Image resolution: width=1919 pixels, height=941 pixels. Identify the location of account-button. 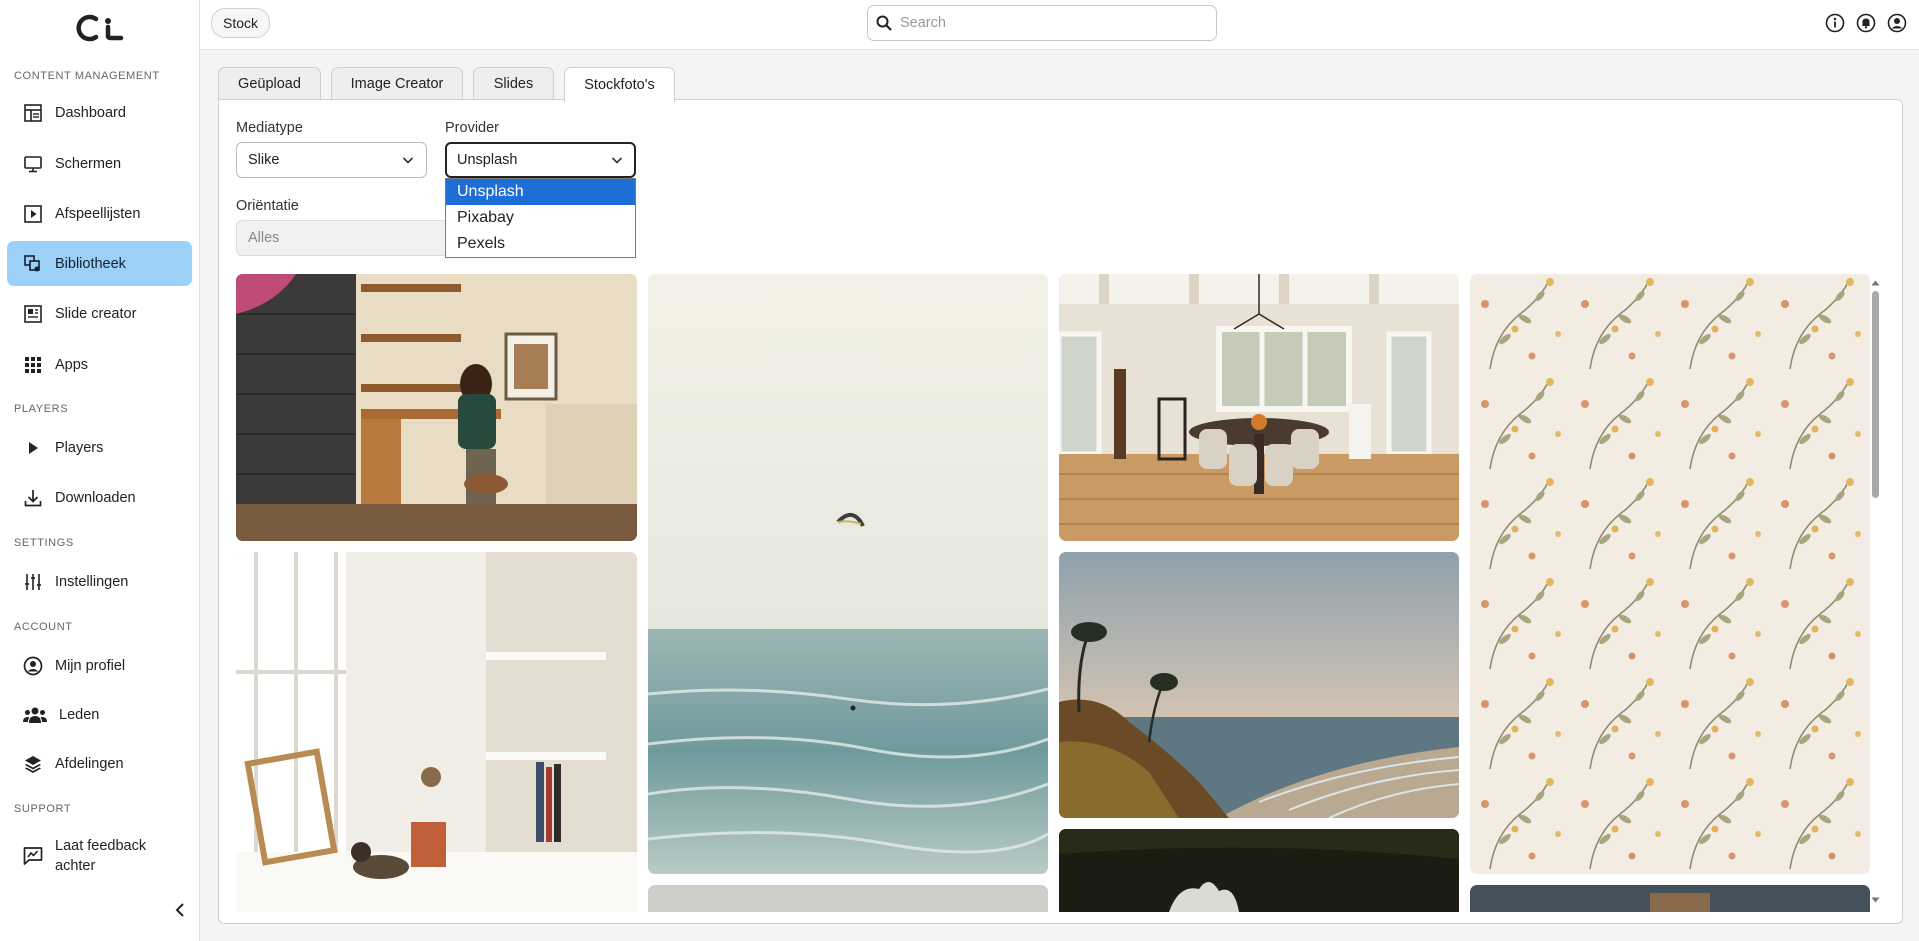
(1897, 23).